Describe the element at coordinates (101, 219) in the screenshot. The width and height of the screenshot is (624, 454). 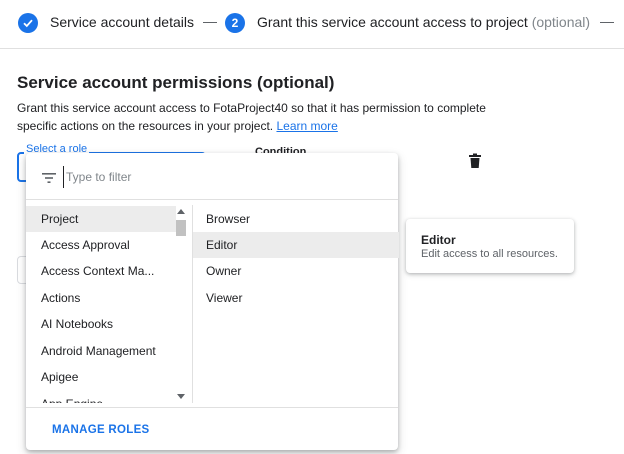
I see `service-item-project: Project` at that location.